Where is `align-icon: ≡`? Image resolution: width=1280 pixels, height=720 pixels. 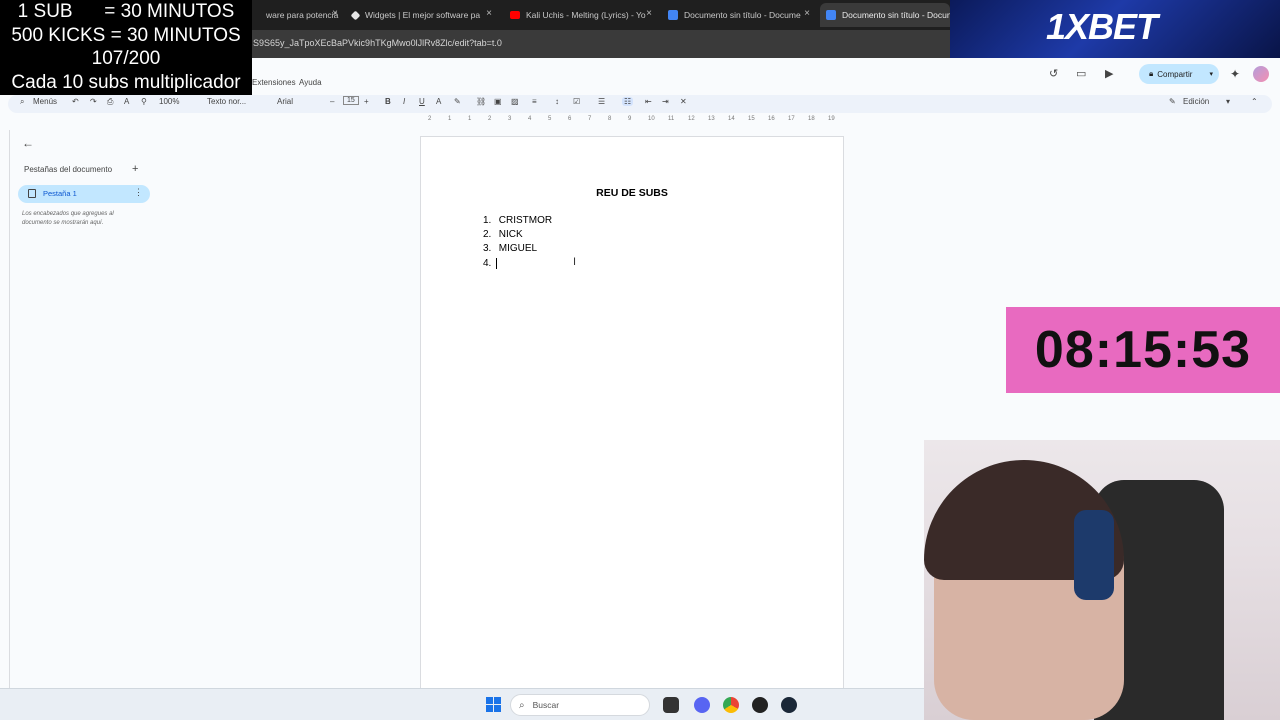 align-icon: ≡ is located at coordinates (534, 101).